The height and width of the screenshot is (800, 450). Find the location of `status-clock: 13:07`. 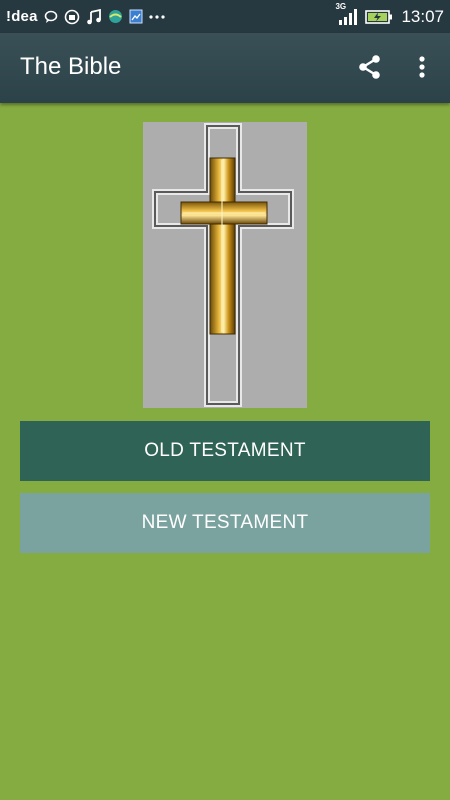

status-clock: 13:07 is located at coordinates (422, 16).